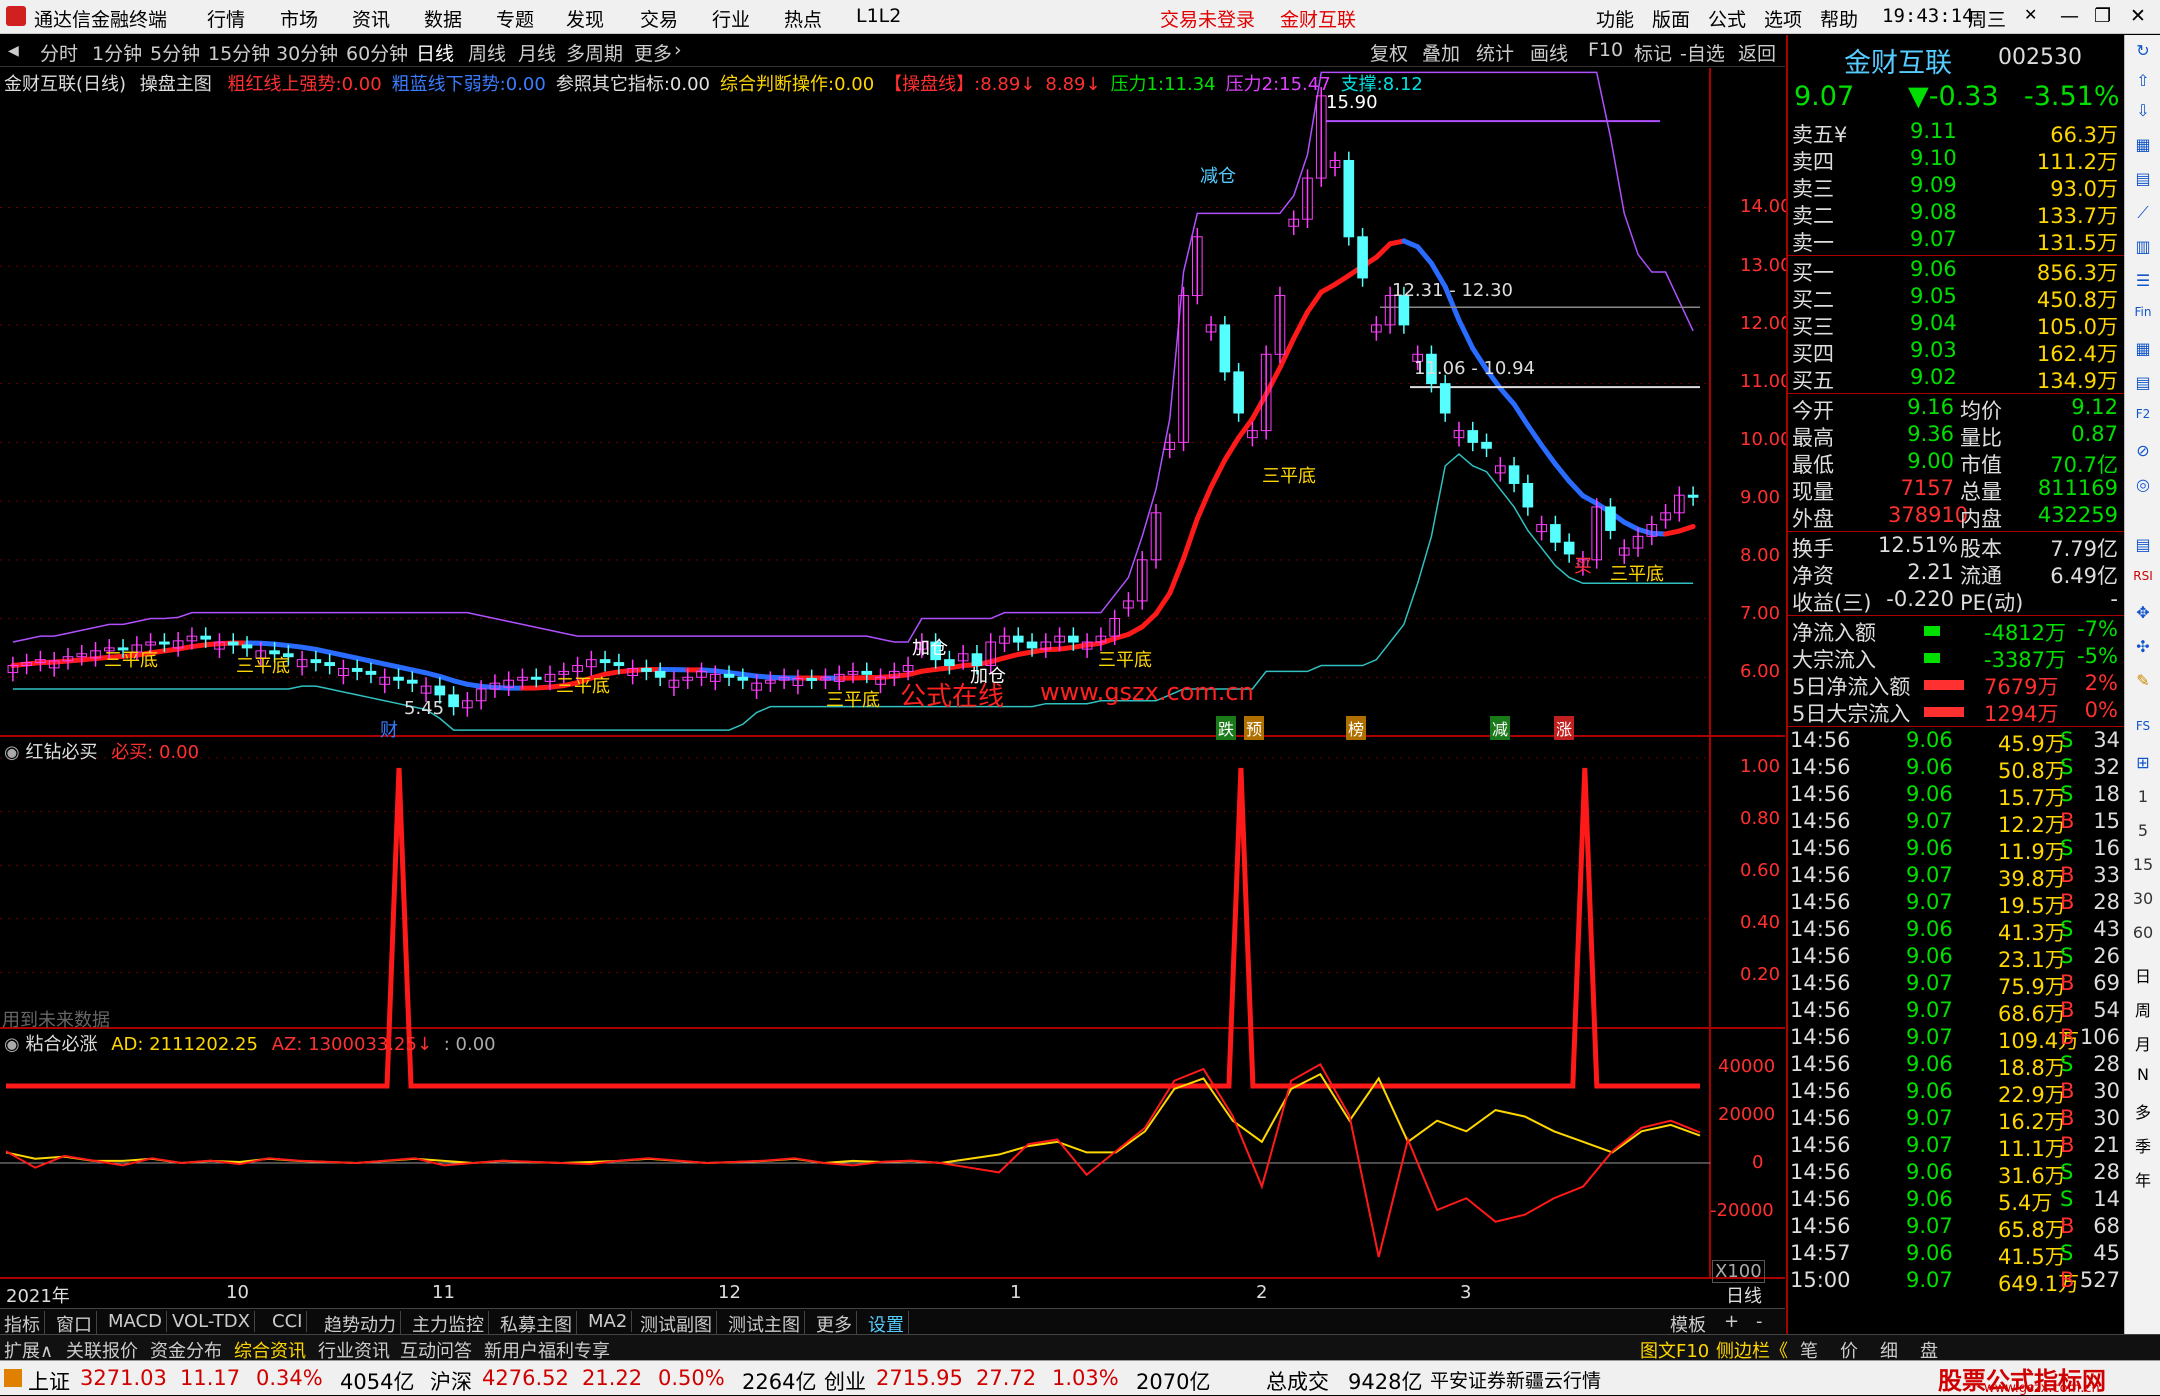 Image resolution: width=2160 pixels, height=1396 pixels. Describe the element at coordinates (239, 52) in the screenshot. I see `period-tab: 15分钟` at that location.